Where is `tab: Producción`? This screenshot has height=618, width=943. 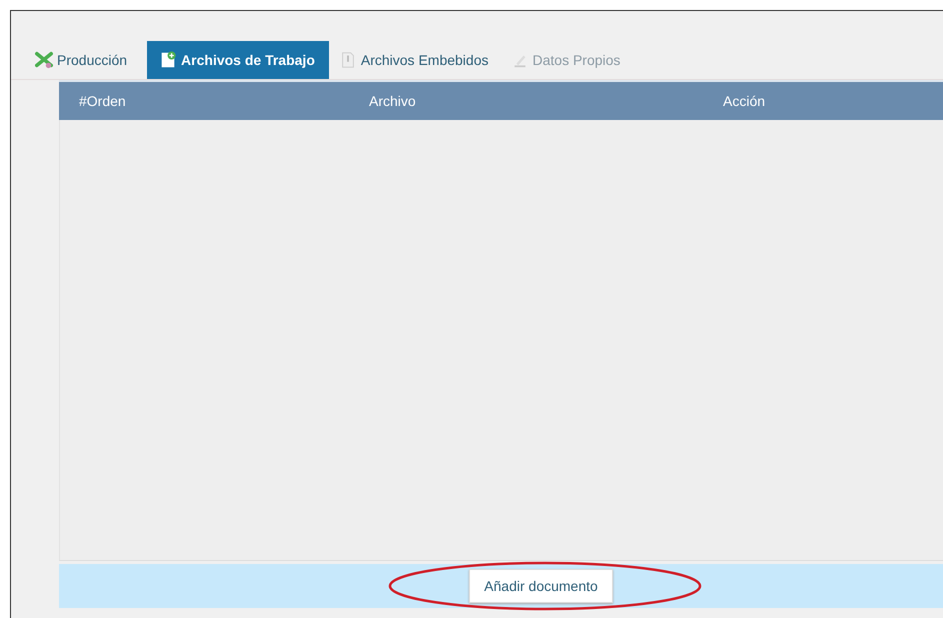
tab: Producción is located at coordinates (86, 60).